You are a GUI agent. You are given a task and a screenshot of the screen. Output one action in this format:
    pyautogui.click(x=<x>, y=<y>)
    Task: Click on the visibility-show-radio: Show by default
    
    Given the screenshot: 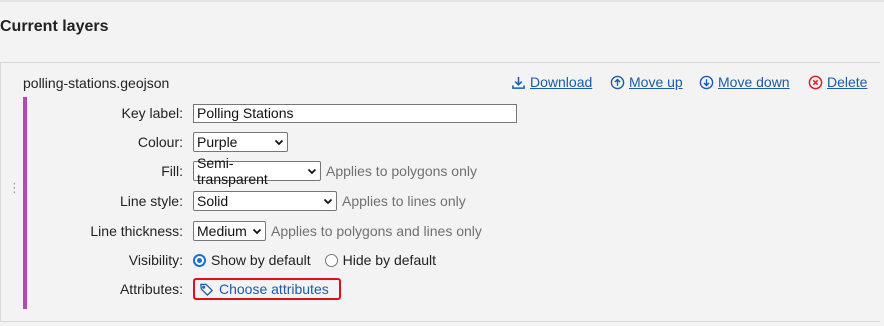 What is the action you would take?
    pyautogui.click(x=252, y=260)
    